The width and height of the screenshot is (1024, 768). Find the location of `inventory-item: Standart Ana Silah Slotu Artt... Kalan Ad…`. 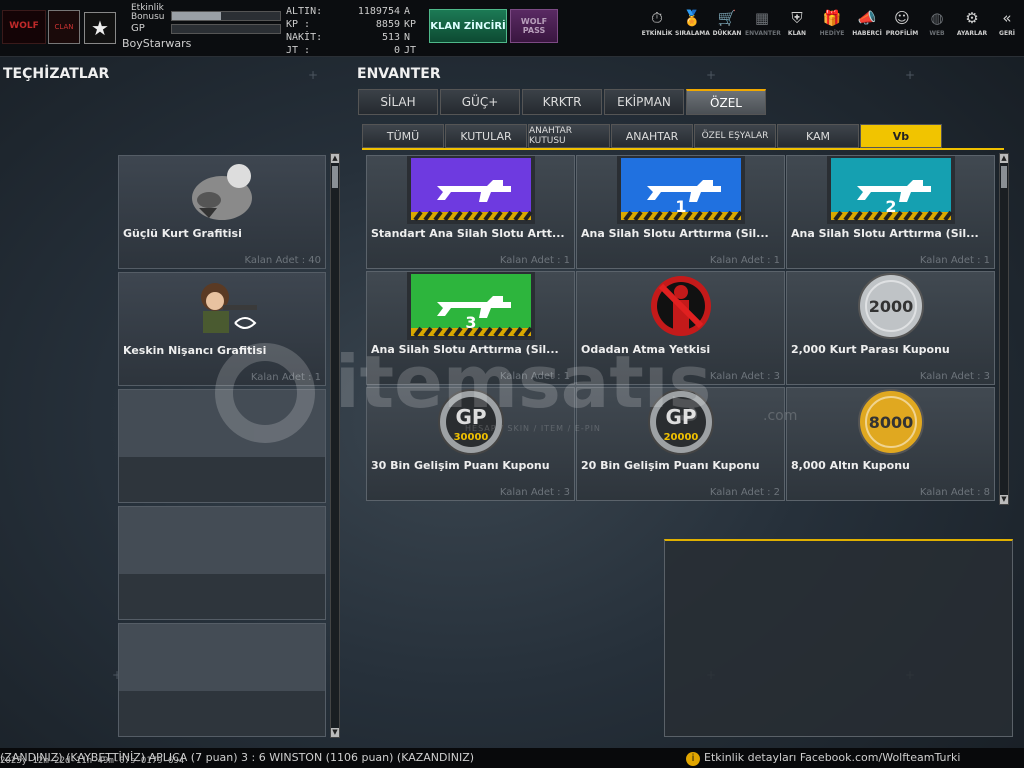

inventory-item: Standart Ana Silah Slotu Artt... Kalan Ad… is located at coordinates (470, 212).